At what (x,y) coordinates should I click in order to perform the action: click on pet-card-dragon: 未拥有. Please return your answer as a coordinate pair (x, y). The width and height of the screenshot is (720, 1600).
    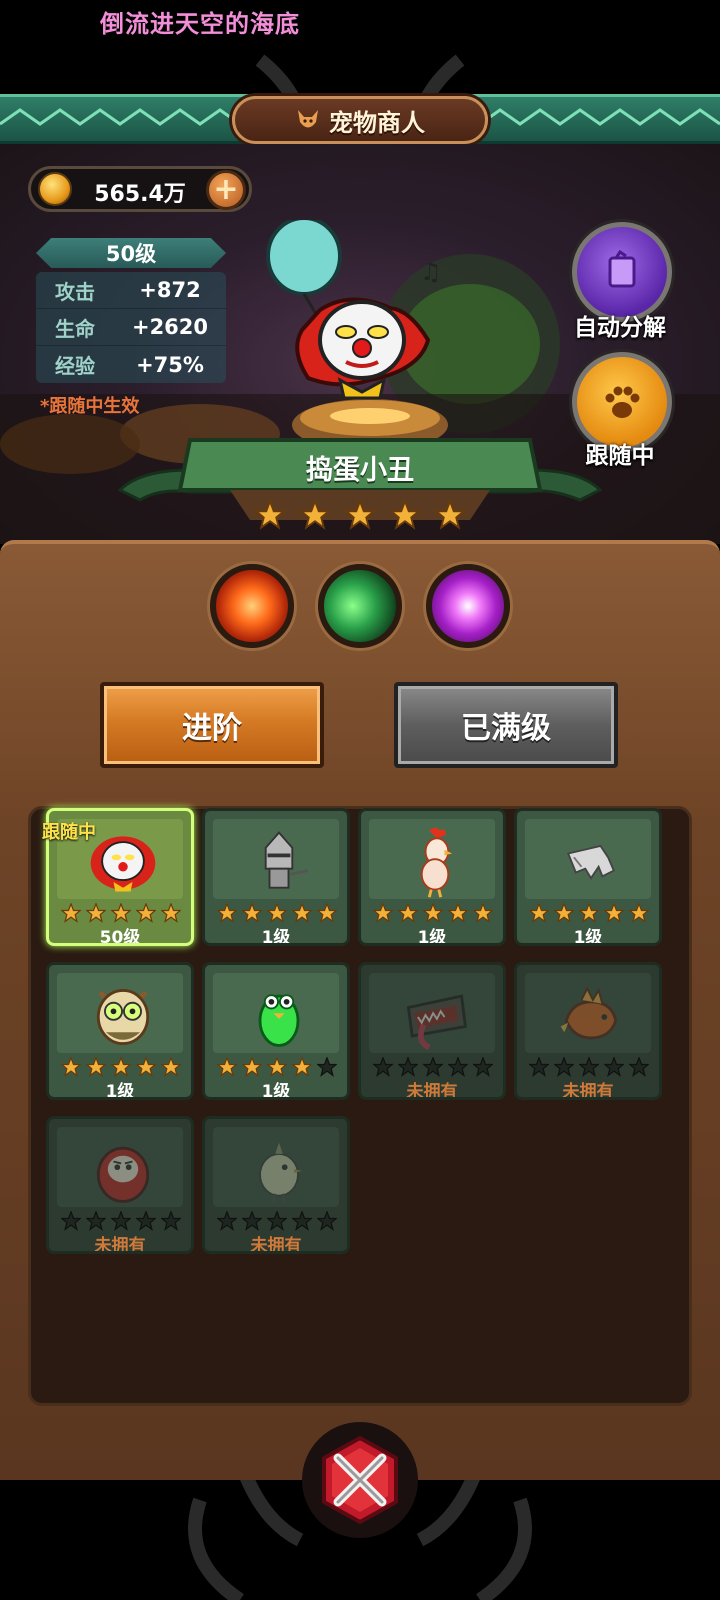
    Looking at the image, I should click on (588, 1031).